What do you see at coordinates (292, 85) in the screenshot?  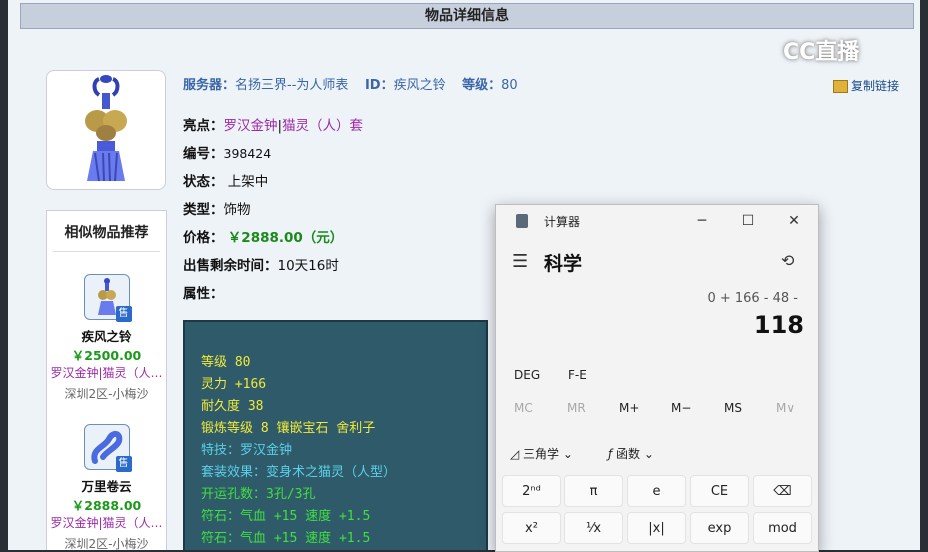 I see `server-value: 名扬三界--为人师表` at bounding box center [292, 85].